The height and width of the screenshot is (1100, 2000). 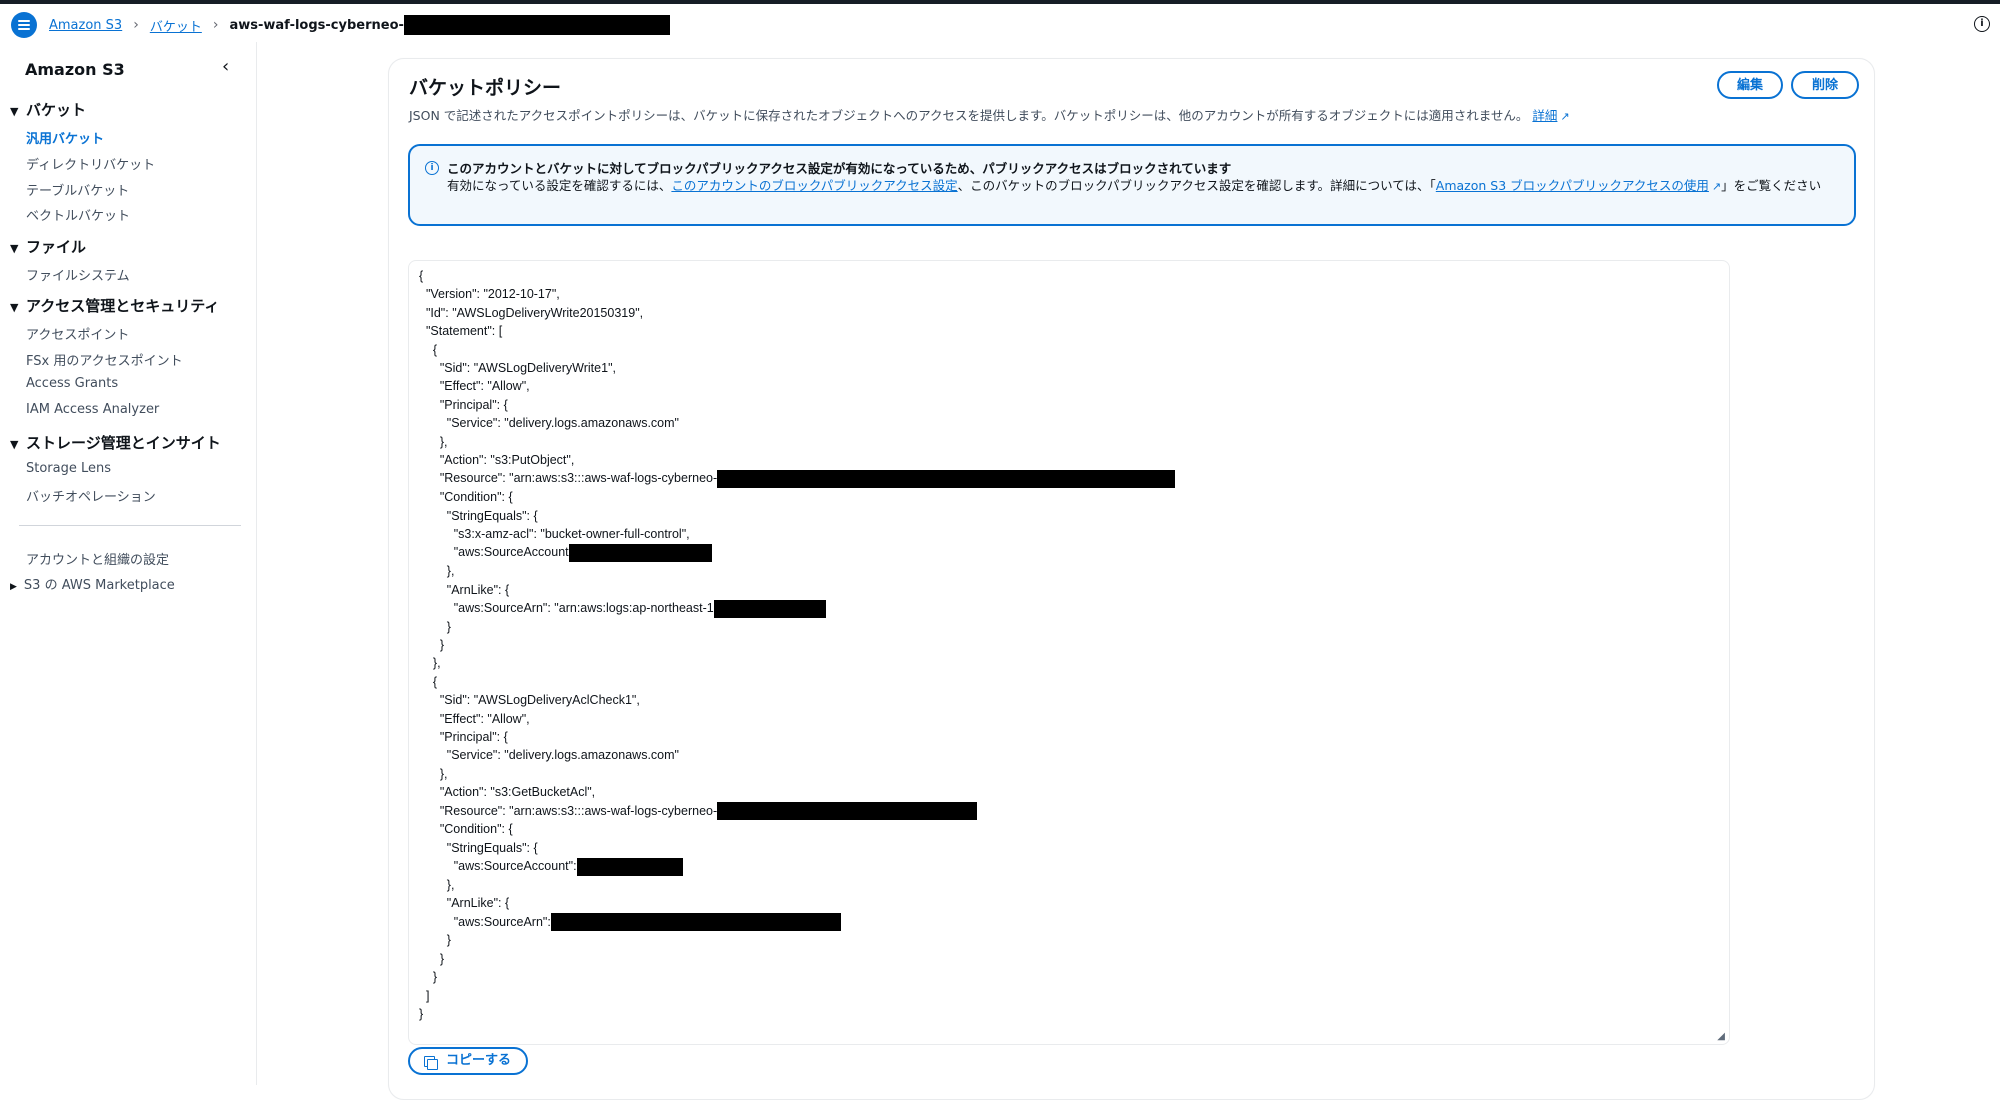 What do you see at coordinates (77, 333) in the screenshot?
I see `sidebar-item-access-points: アクセスポイント` at bounding box center [77, 333].